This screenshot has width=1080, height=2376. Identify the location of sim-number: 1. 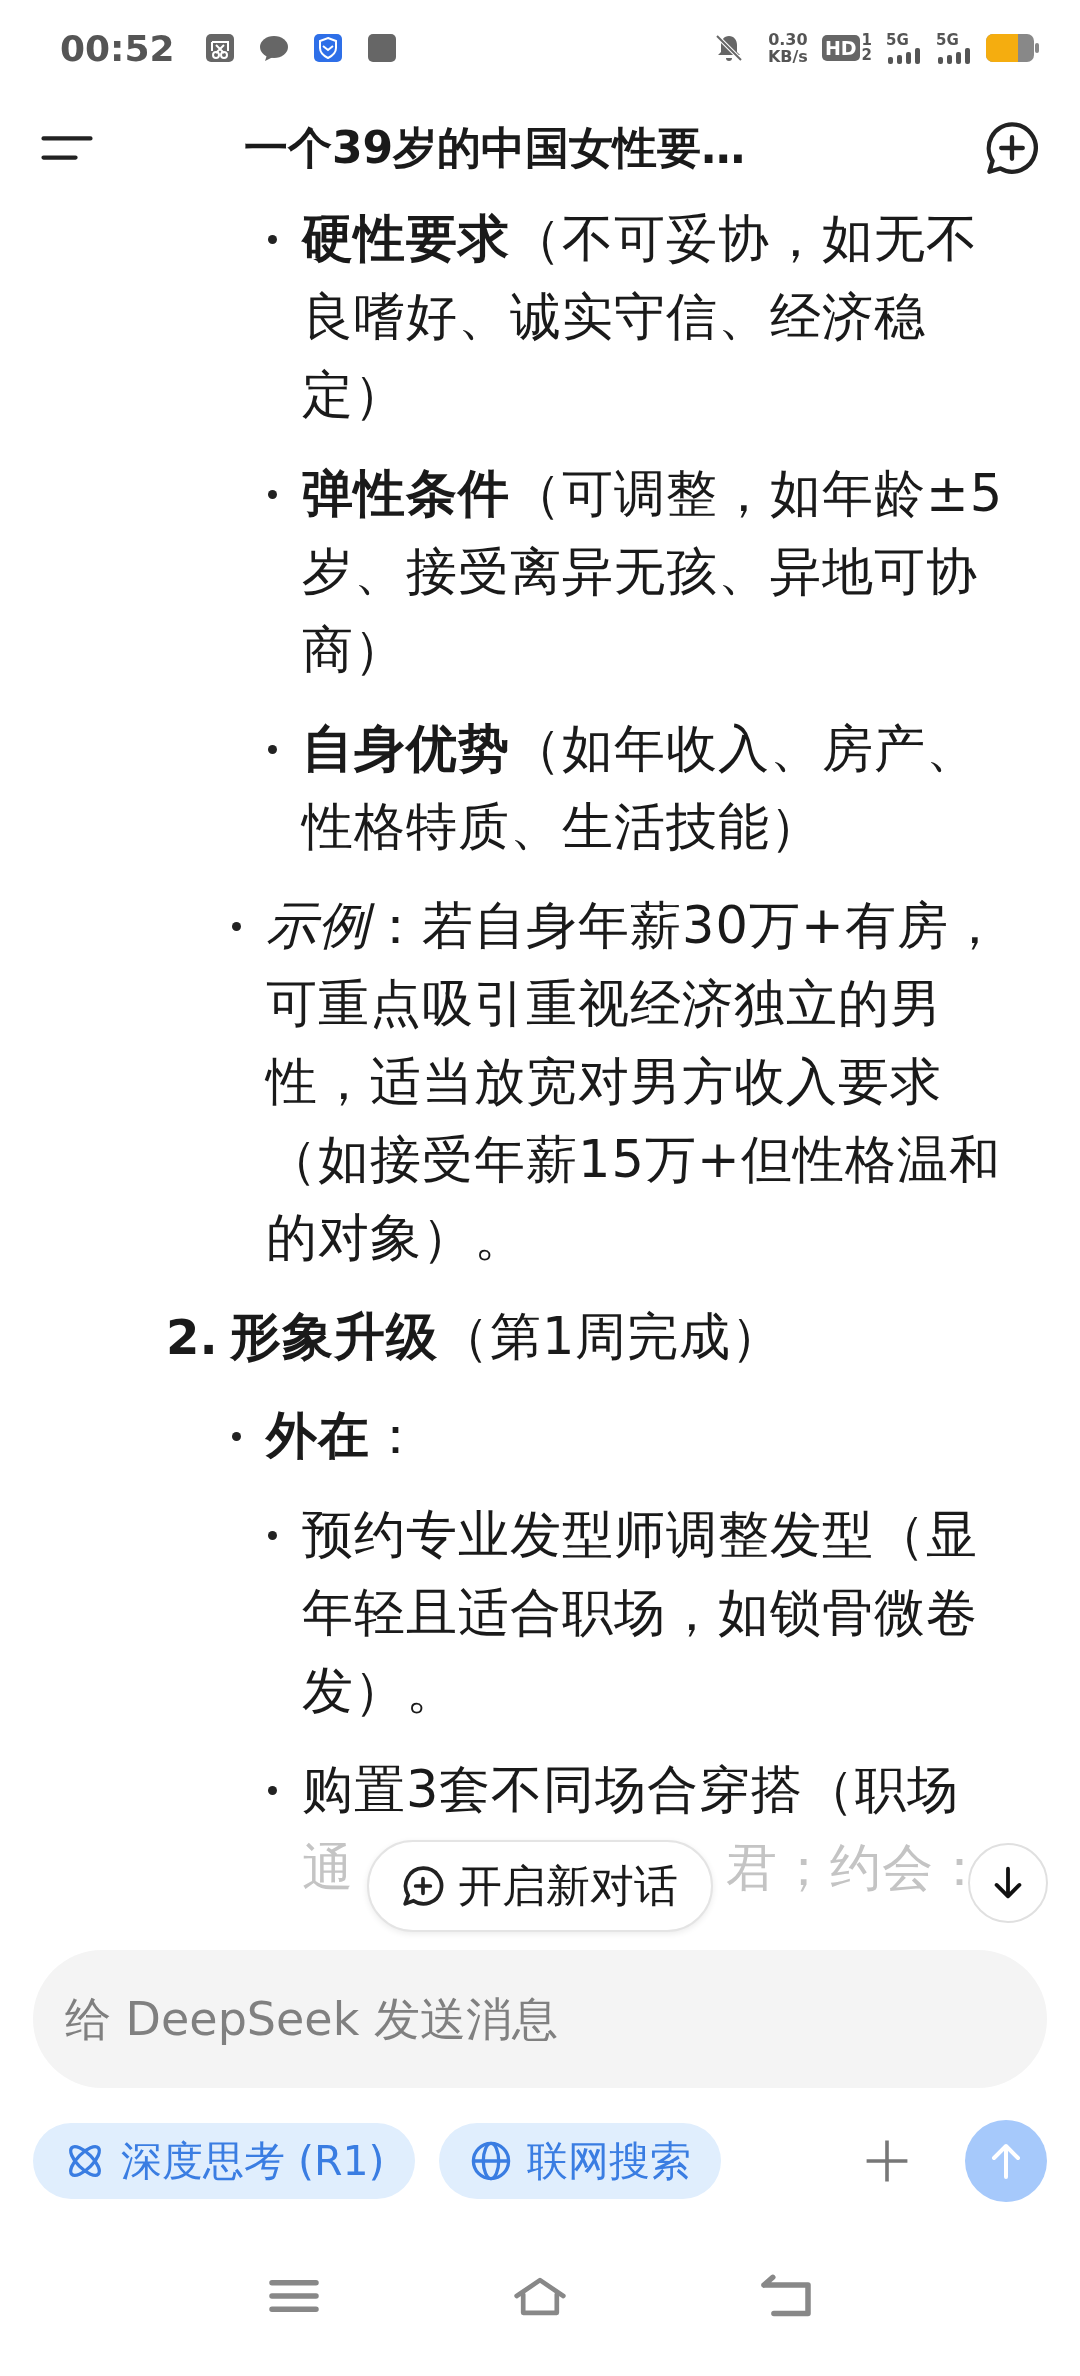
(866, 40).